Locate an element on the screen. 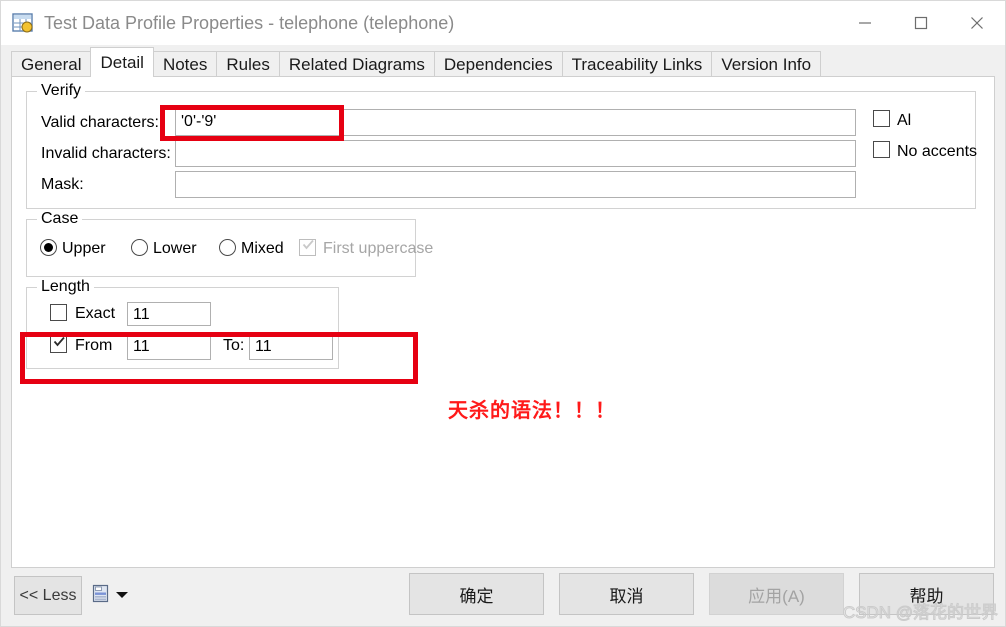  from-label: From is located at coordinates (94, 345).